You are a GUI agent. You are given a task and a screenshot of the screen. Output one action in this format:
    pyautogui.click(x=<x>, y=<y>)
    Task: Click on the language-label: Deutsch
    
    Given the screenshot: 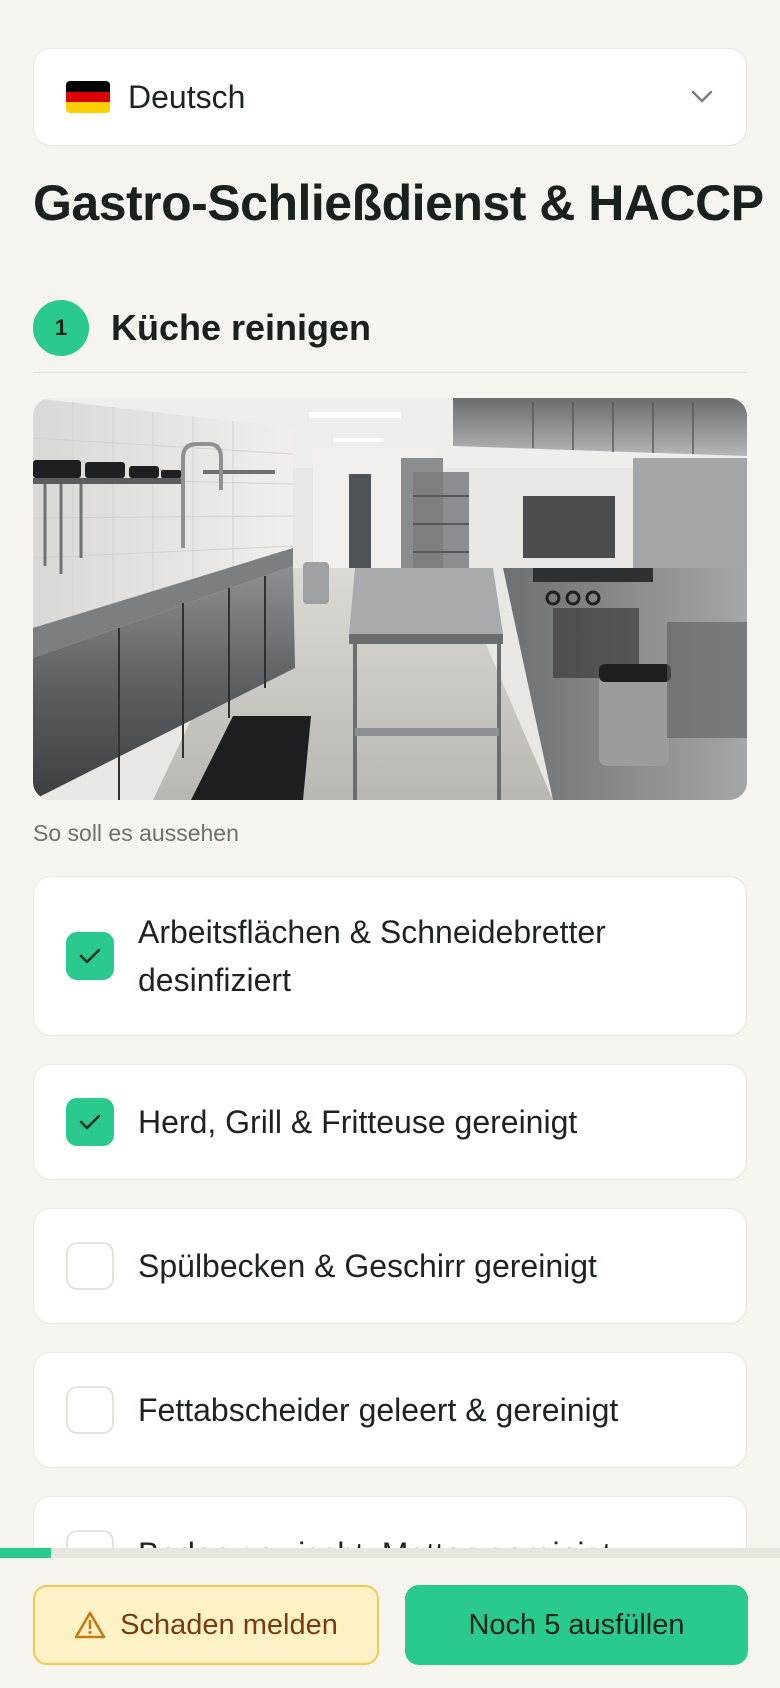 What is the action you would take?
    pyautogui.click(x=187, y=96)
    